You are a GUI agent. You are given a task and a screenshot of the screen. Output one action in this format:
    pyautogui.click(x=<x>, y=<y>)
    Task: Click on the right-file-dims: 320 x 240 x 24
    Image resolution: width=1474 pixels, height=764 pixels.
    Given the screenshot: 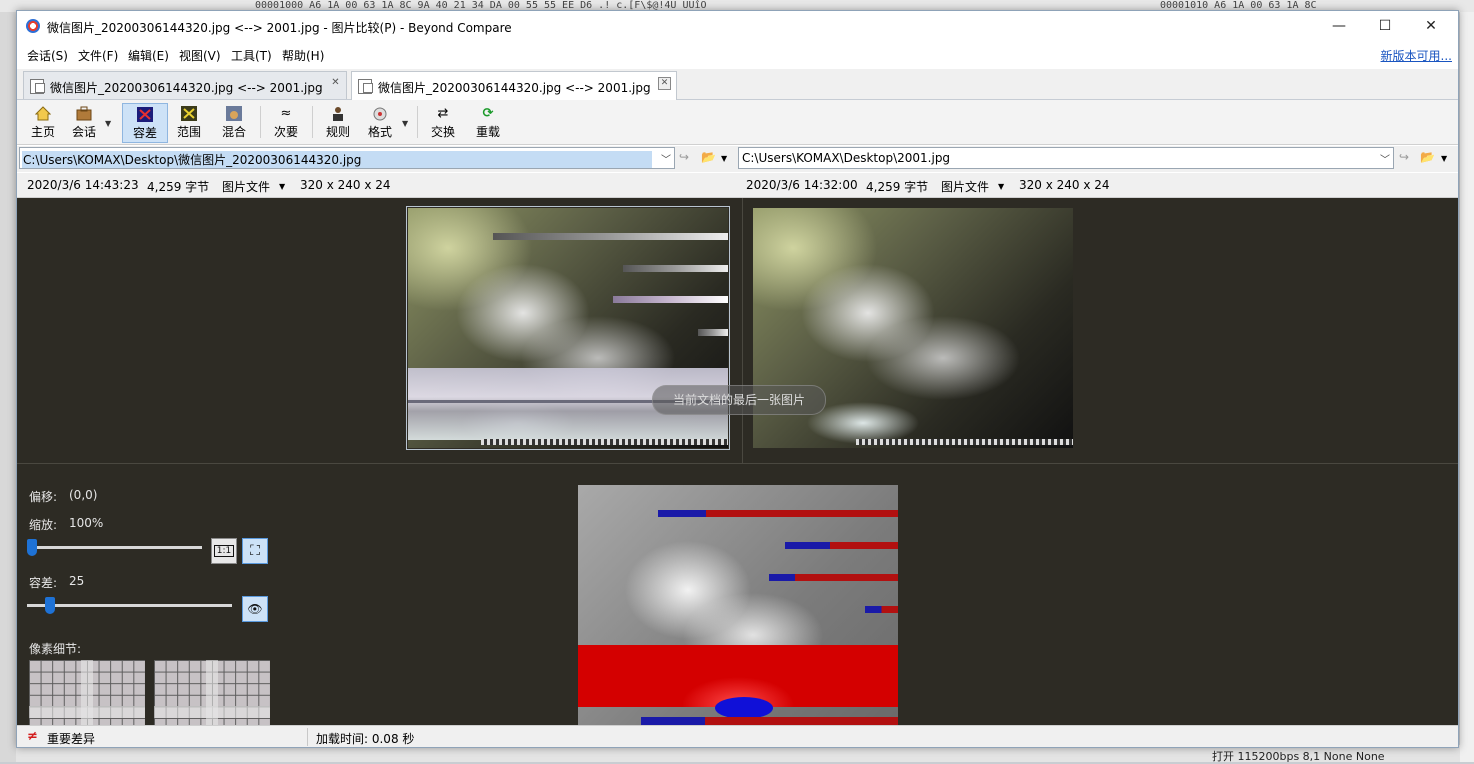 What is the action you would take?
    pyautogui.click(x=1064, y=185)
    